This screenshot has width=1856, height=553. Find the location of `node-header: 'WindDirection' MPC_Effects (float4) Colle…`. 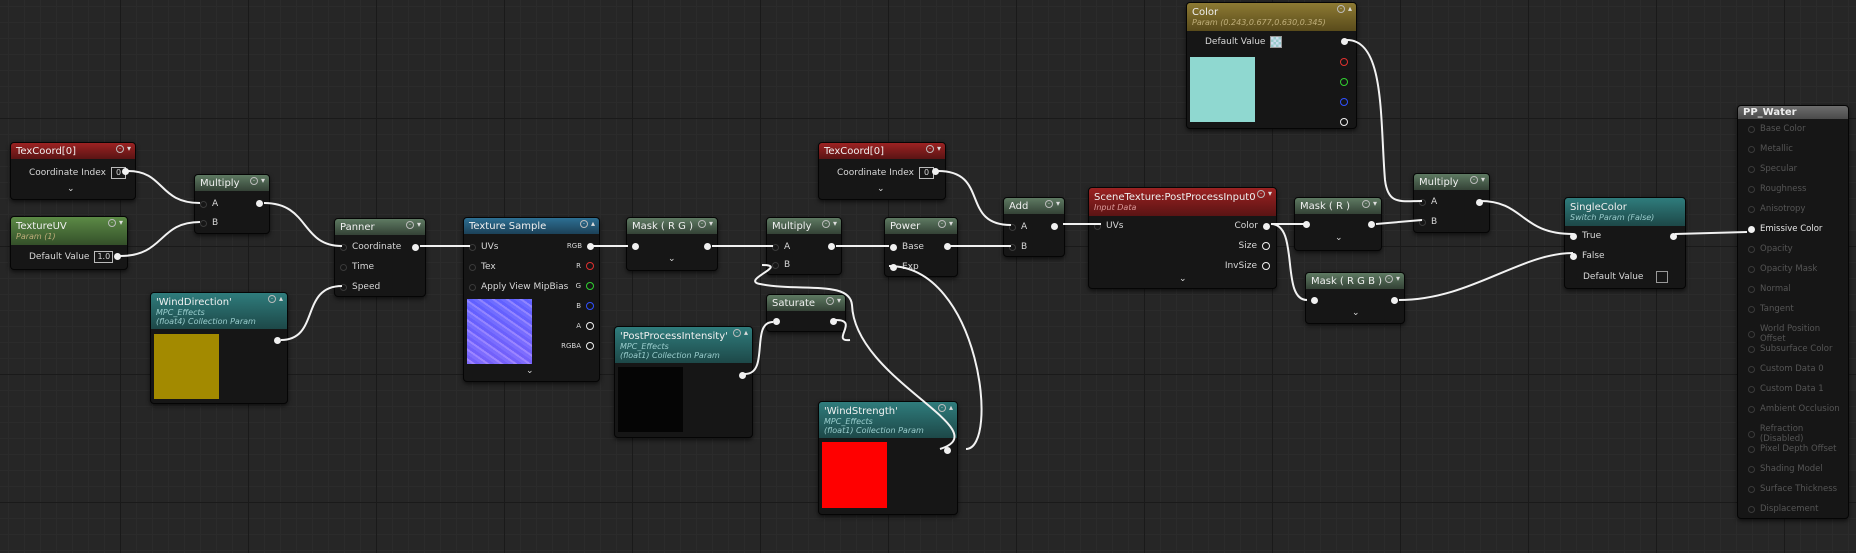

node-header: 'WindDirection' MPC_Effects (float4) Colle… is located at coordinates (219, 311).